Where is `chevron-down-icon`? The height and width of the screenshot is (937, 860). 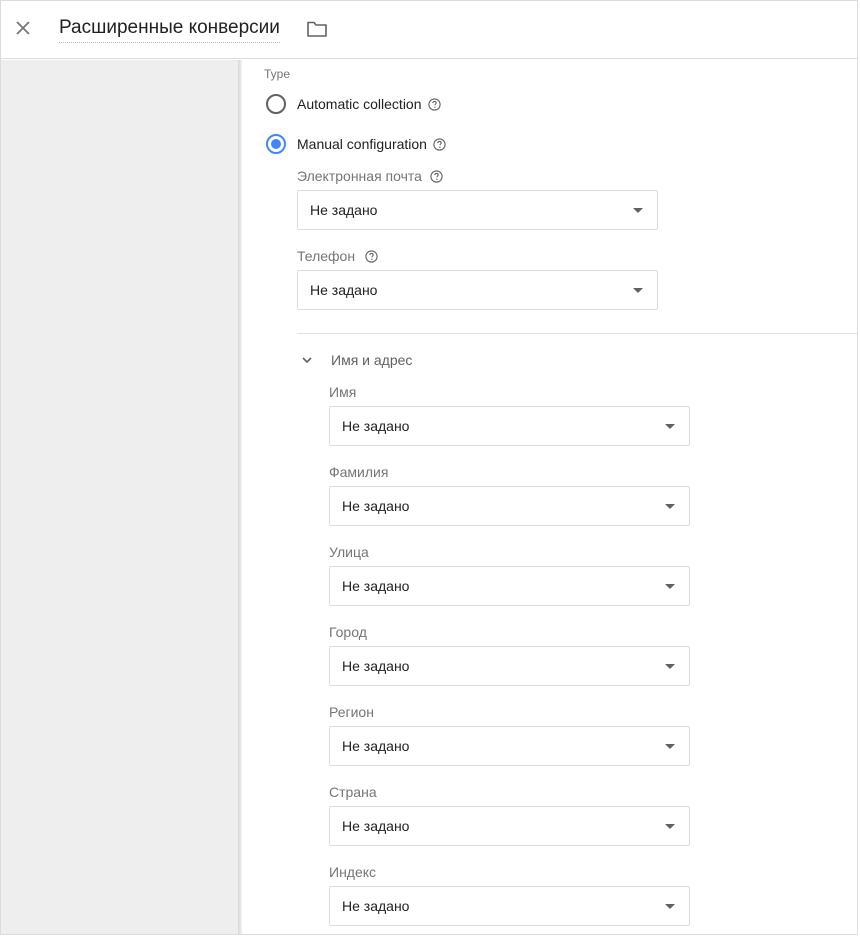
chevron-down-icon is located at coordinates (307, 360).